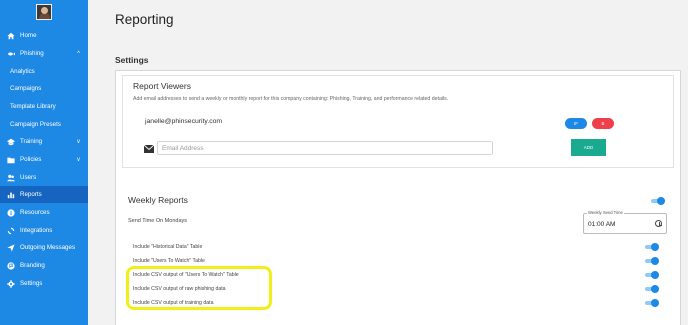  What do you see at coordinates (576, 123) in the screenshot?
I see `viewer-if-button: IF` at bounding box center [576, 123].